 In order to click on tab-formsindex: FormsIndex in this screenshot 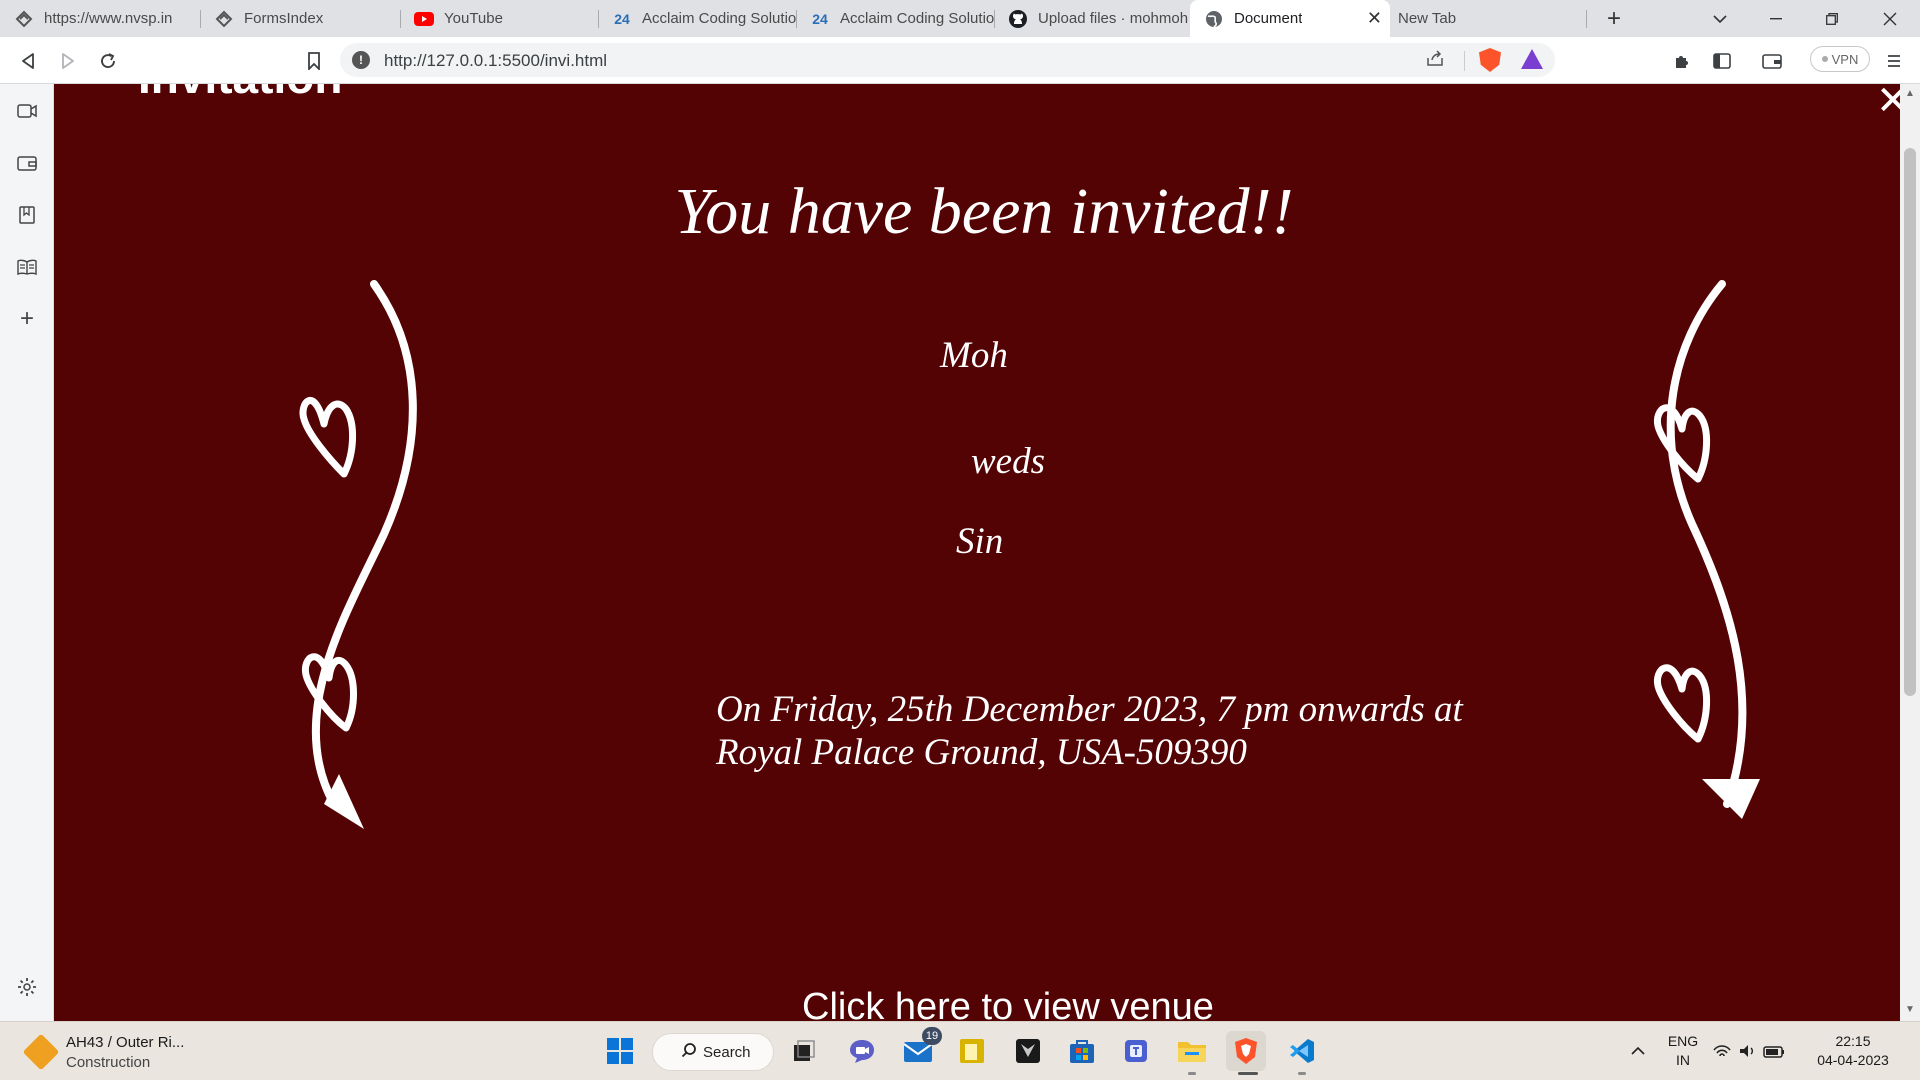, I will do `click(300, 18)`.